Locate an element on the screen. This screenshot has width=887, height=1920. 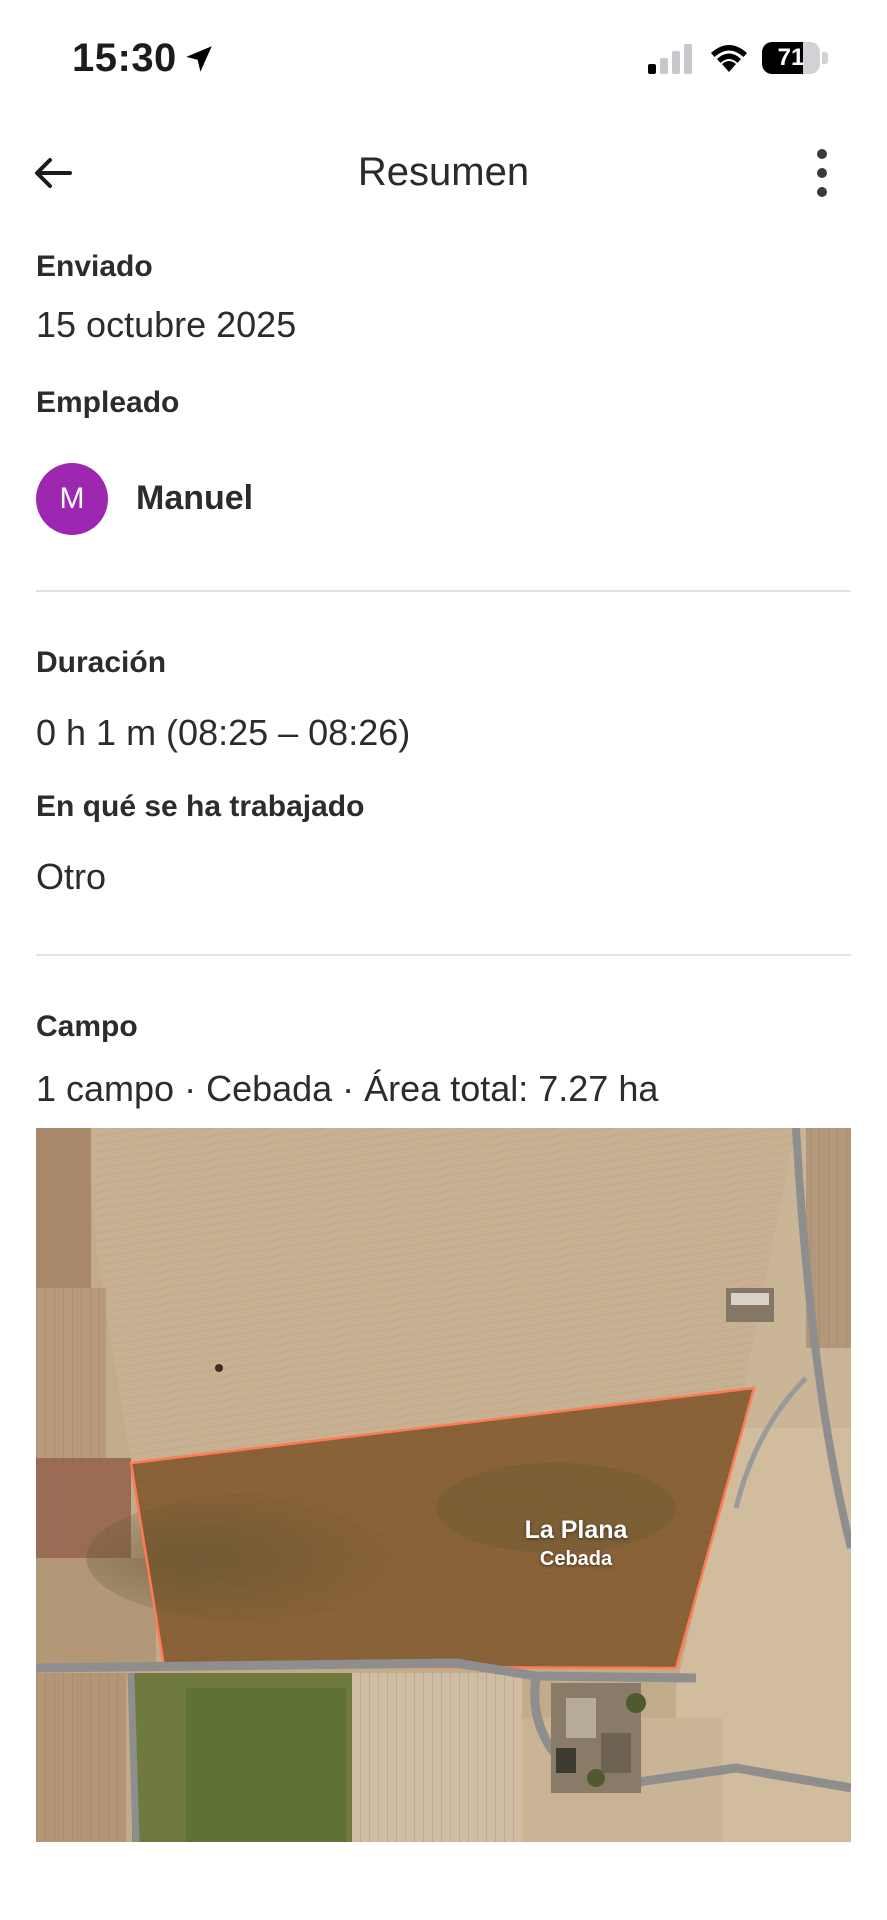
cellular-signal-icon is located at coordinates (670, 59).